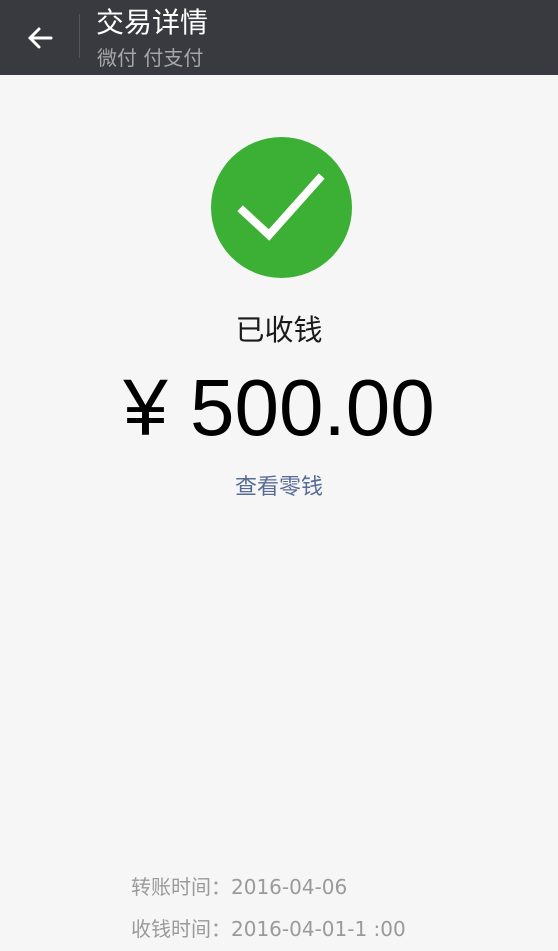  What do you see at coordinates (181, 929) in the screenshot?
I see `receive-time-label: 收钱时间：` at bounding box center [181, 929].